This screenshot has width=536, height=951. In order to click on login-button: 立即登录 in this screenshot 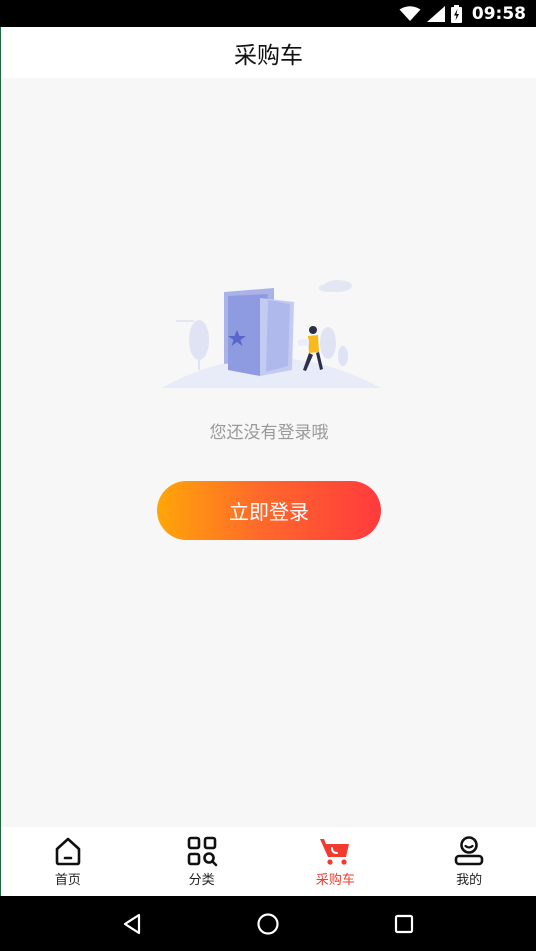, I will do `click(269, 510)`.